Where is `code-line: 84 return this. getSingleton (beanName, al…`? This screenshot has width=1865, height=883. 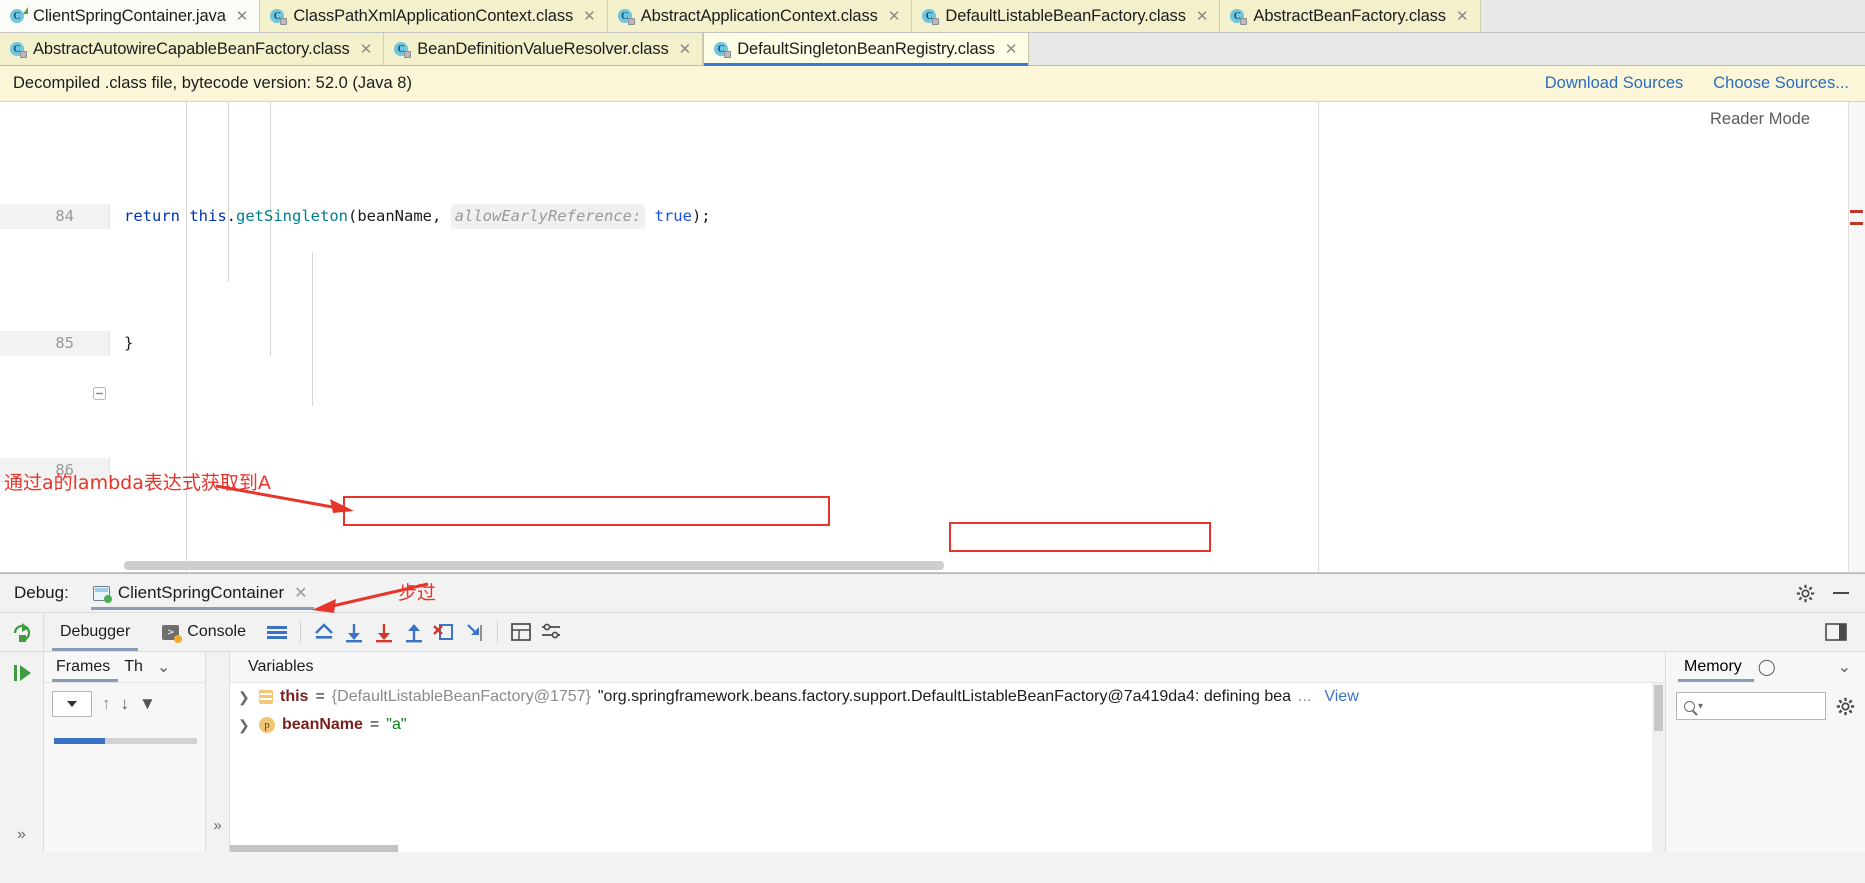 code-line: 84 return this. getSingleton (beanName, al… is located at coordinates (932, 216).